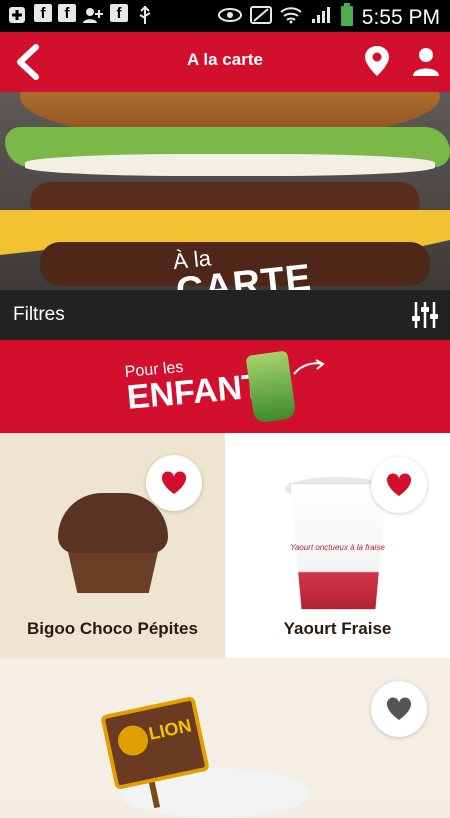 This screenshot has height=818, width=450. Describe the element at coordinates (225, 386) in the screenshot. I see `kids-promo-banner: Pour les ENFANTS` at that location.